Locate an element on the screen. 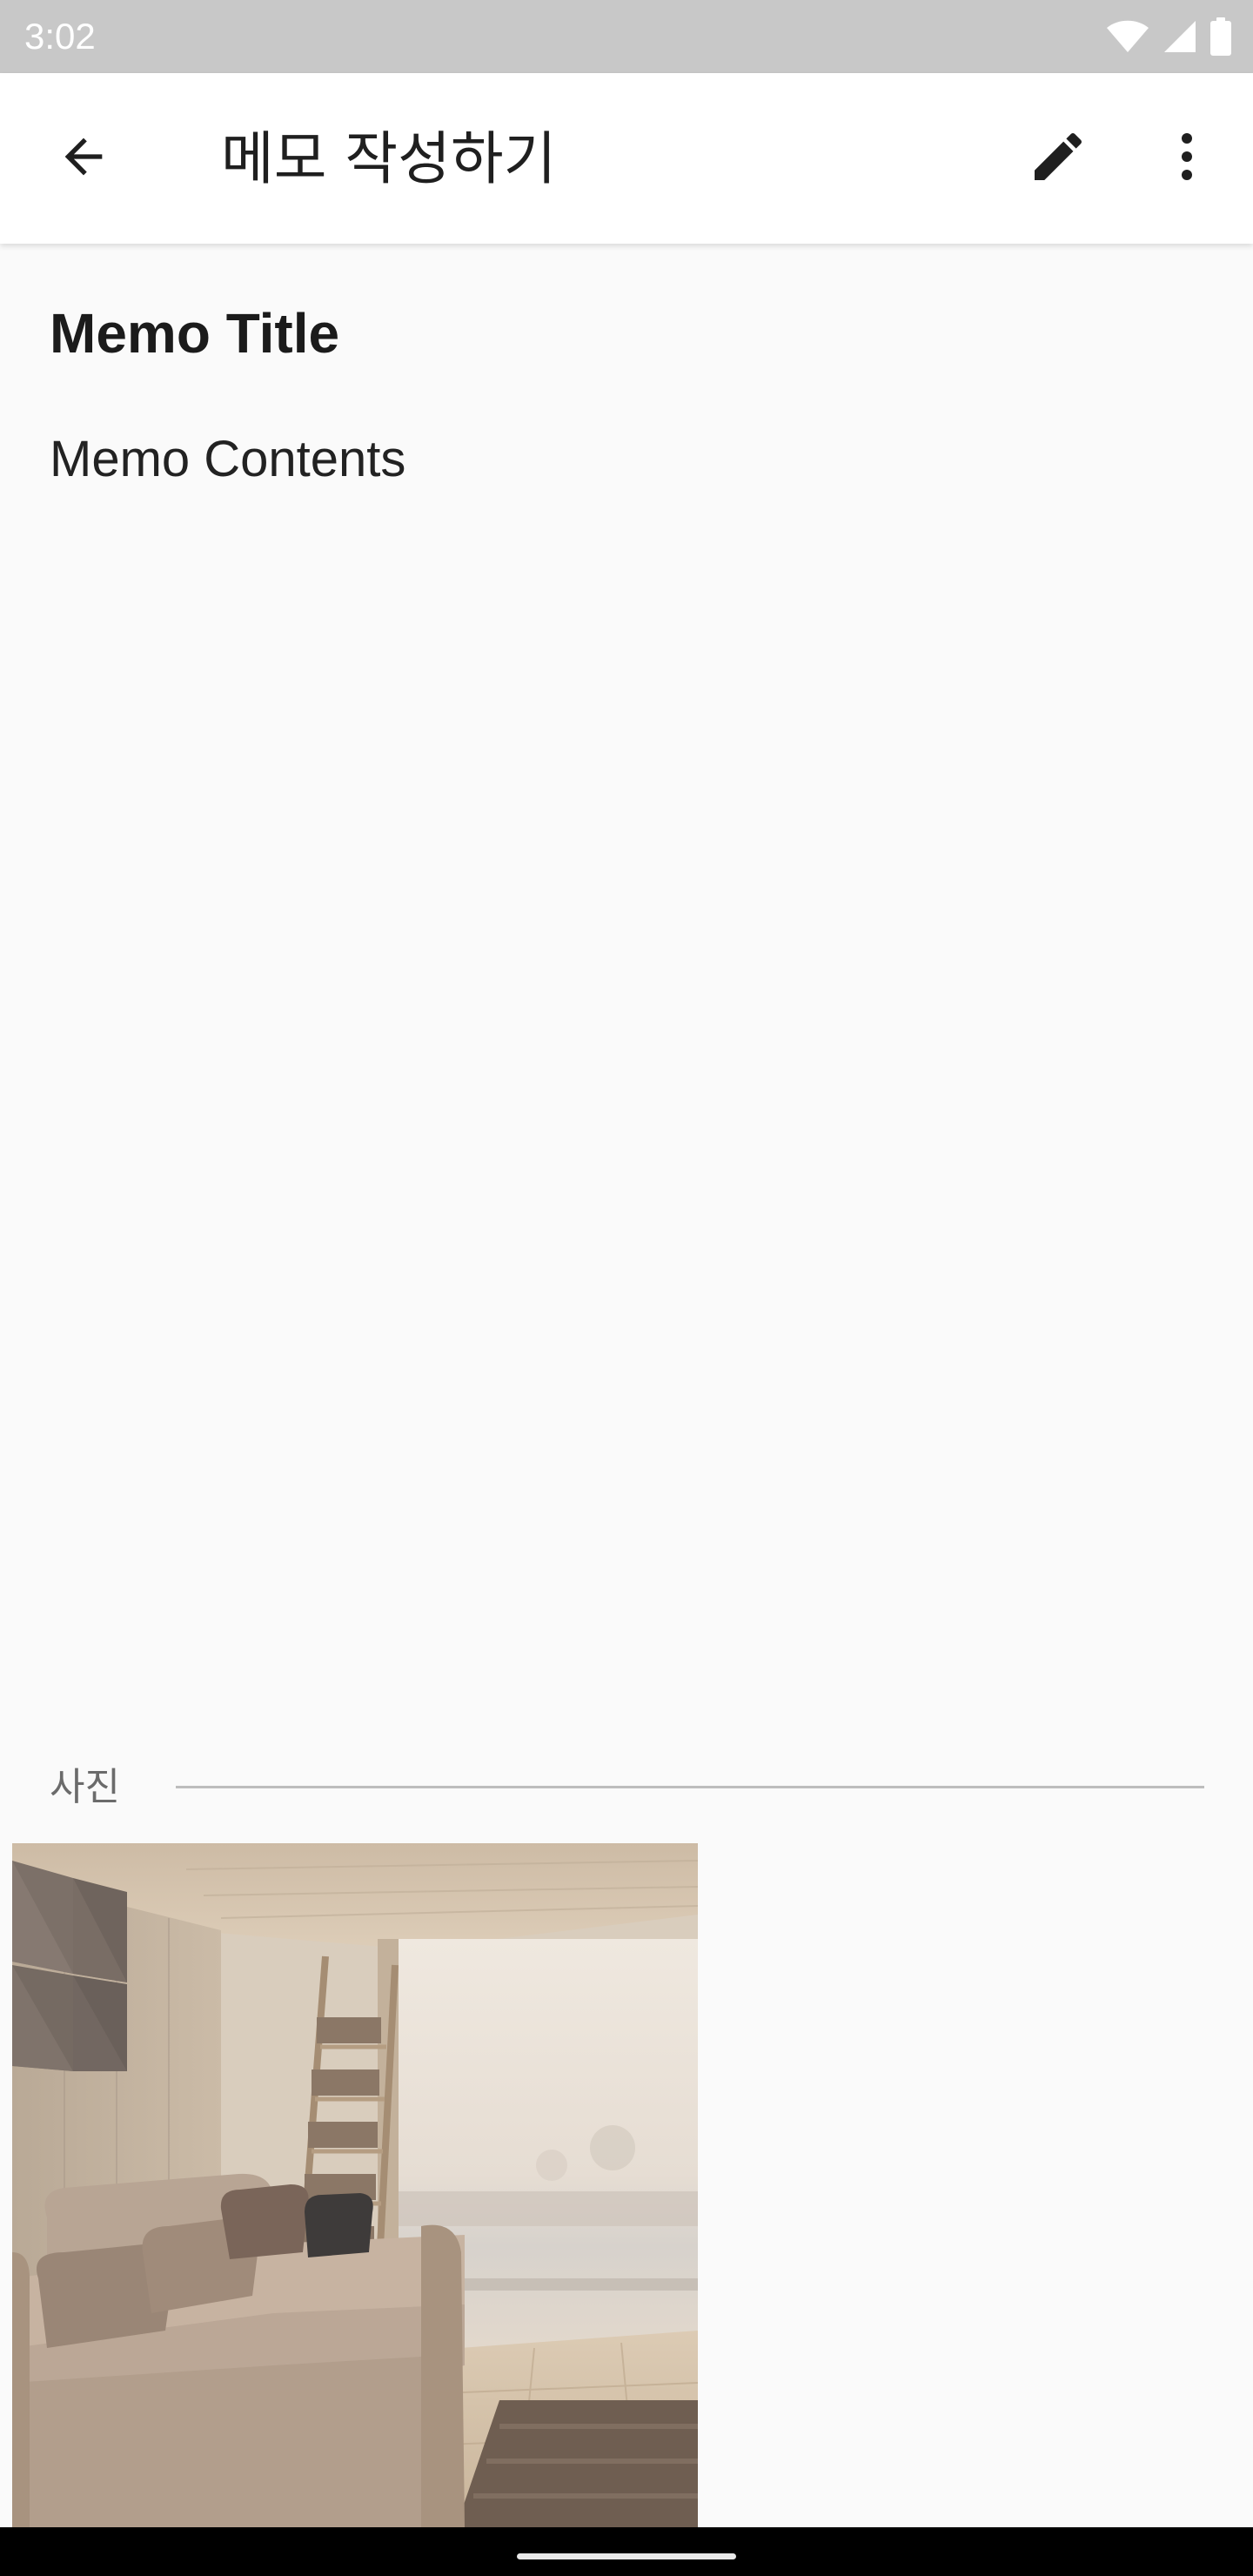 The image size is (1253, 2576). living-room-photo is located at coordinates (355, 2185).